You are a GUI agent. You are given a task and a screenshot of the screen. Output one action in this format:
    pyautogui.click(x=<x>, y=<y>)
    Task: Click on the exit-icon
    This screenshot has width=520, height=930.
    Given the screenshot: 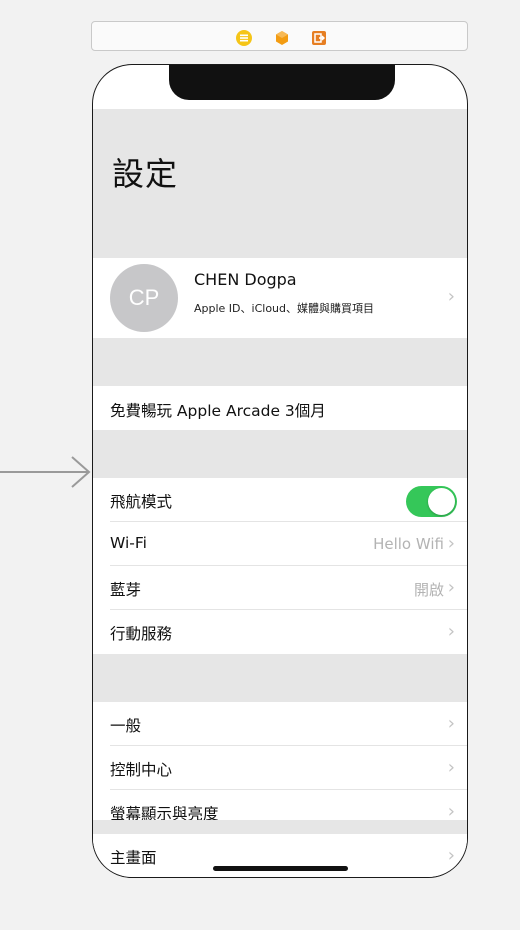 What is the action you would take?
    pyautogui.click(x=319, y=38)
    